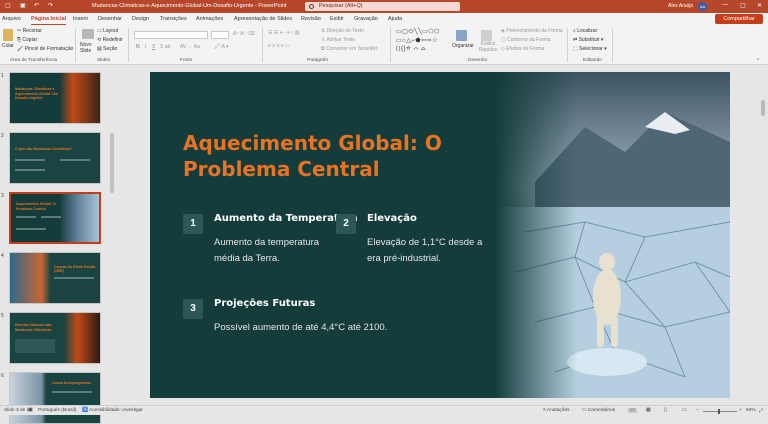 This screenshot has height=424, width=768. Describe the element at coordinates (29, 31) in the screenshot. I see `cut-button: ✂ Recortar` at that location.